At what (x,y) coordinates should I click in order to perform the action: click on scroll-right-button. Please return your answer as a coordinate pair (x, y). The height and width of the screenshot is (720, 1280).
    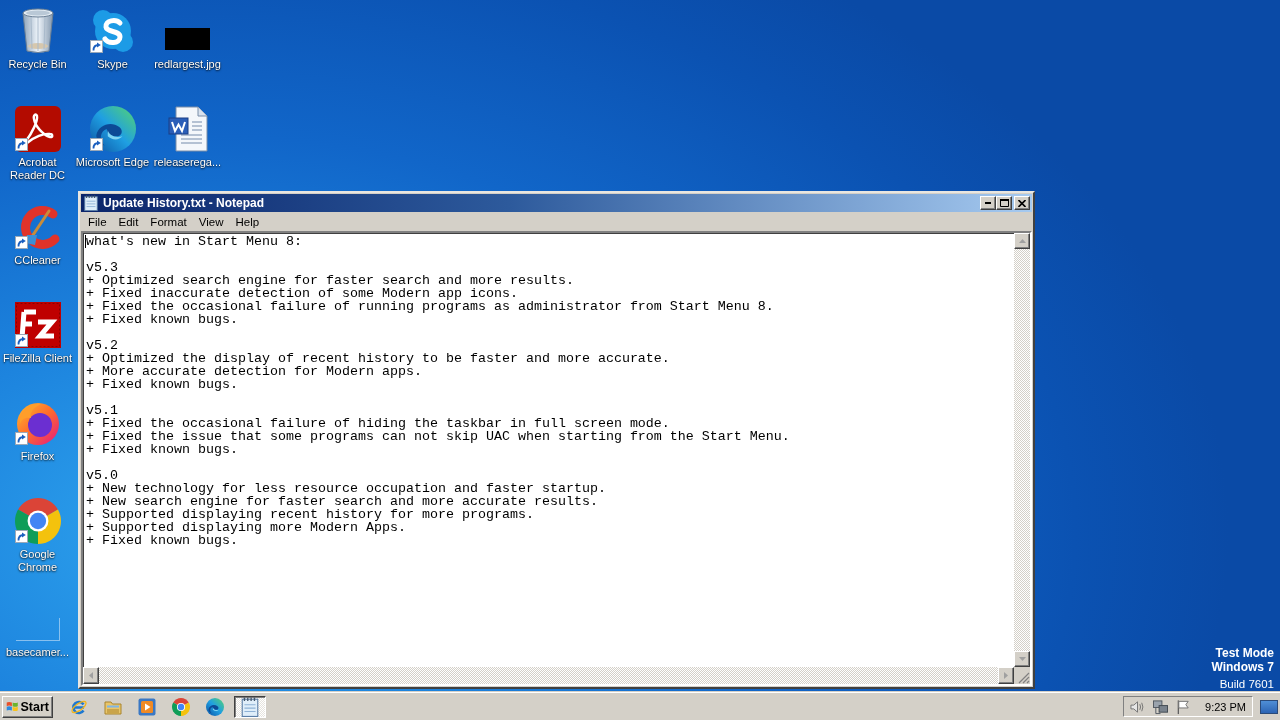
    Looking at the image, I should click on (1006, 675).